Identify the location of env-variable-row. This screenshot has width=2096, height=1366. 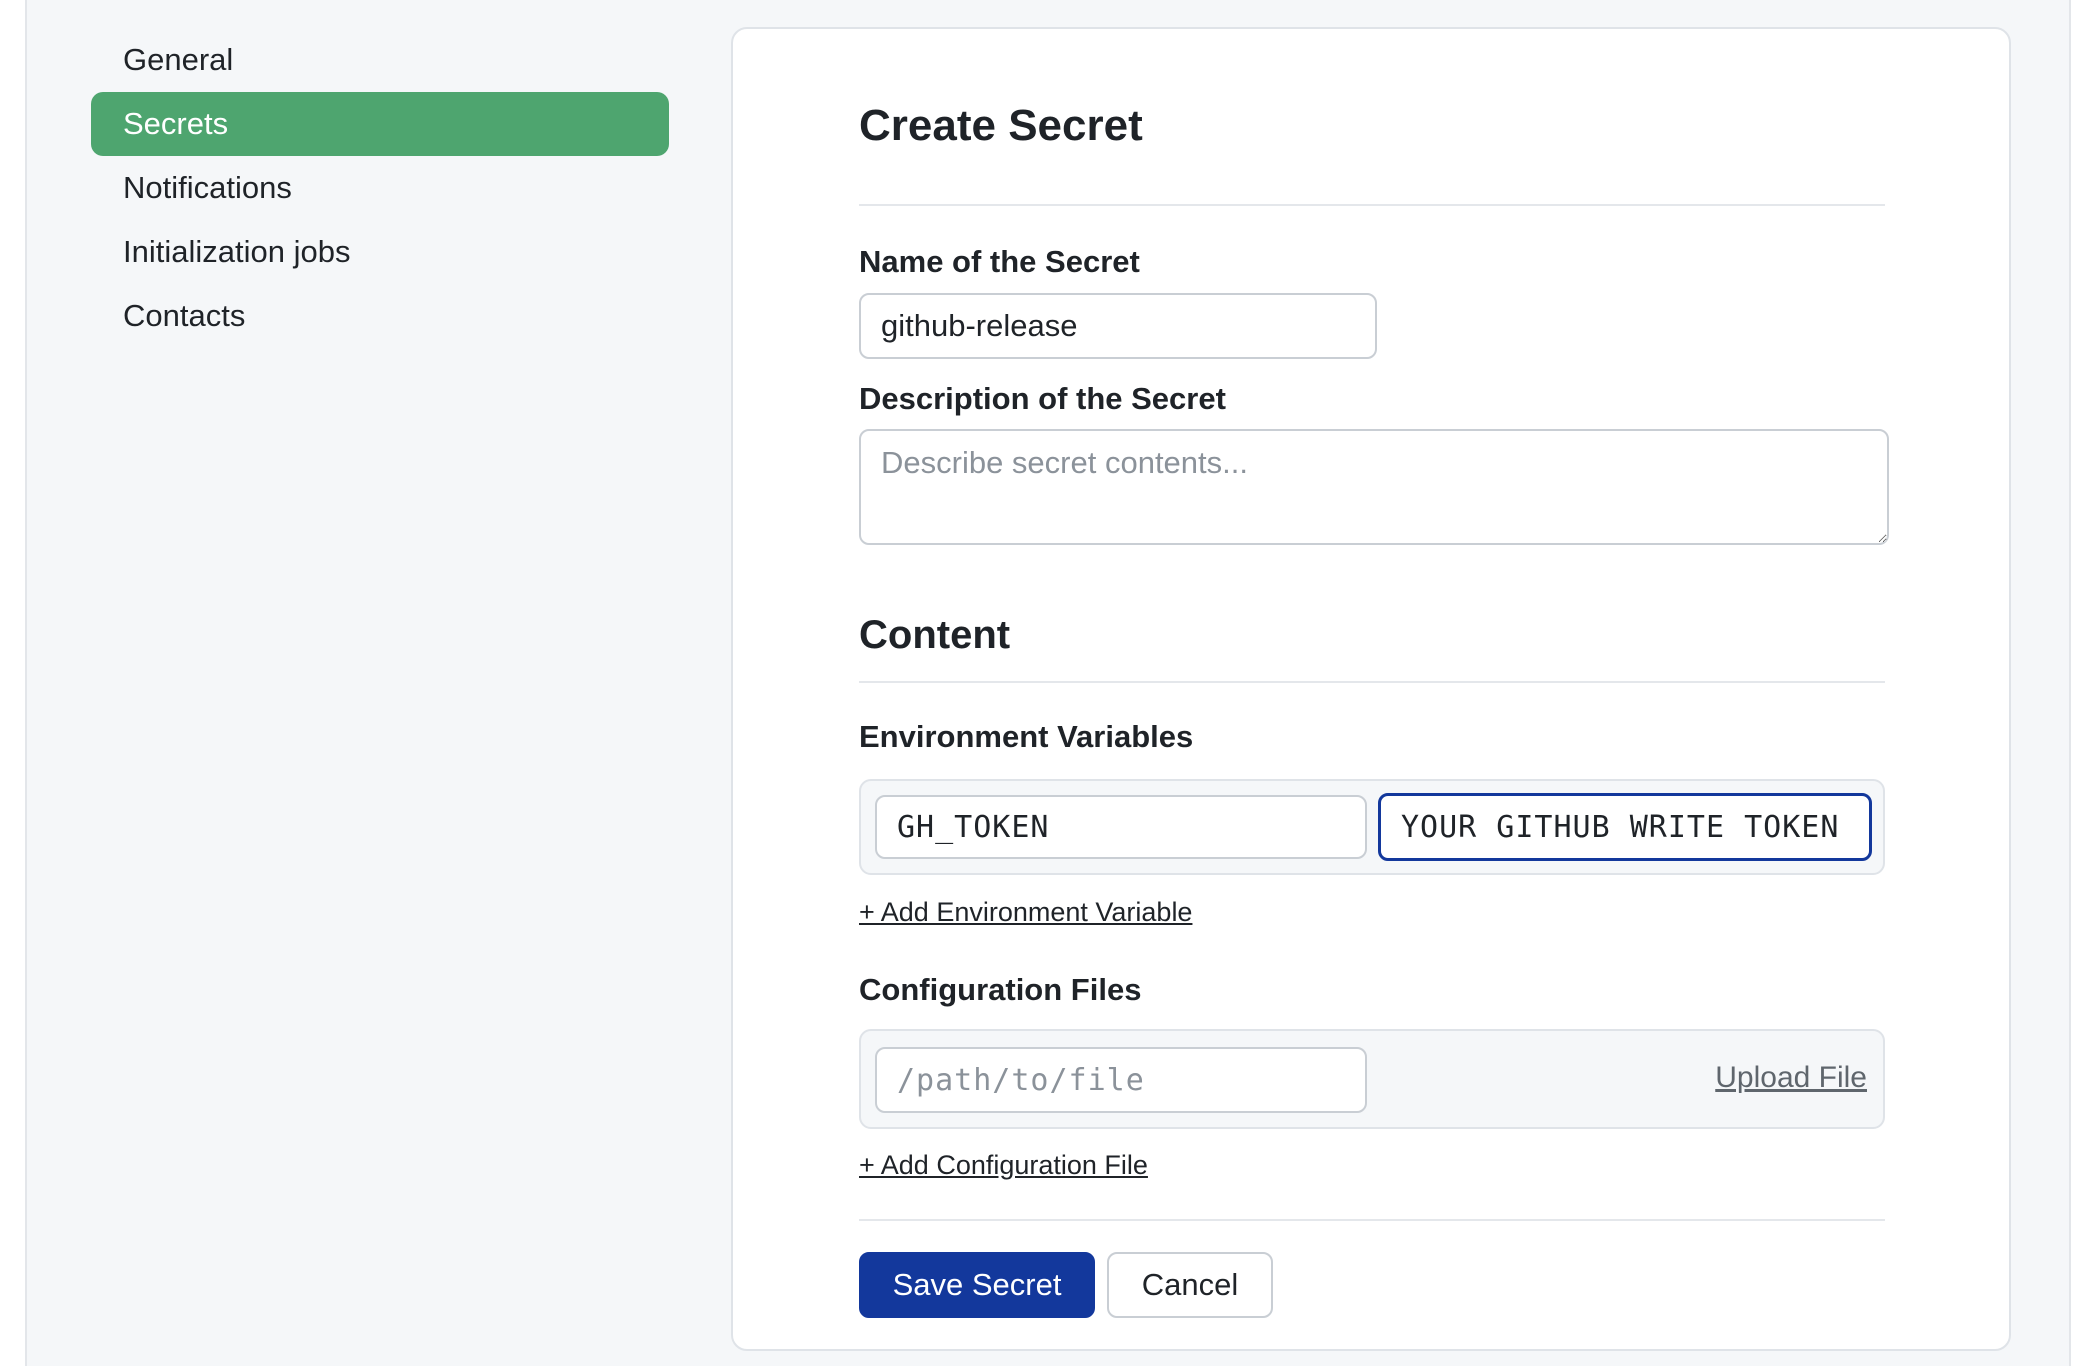
(1372, 827).